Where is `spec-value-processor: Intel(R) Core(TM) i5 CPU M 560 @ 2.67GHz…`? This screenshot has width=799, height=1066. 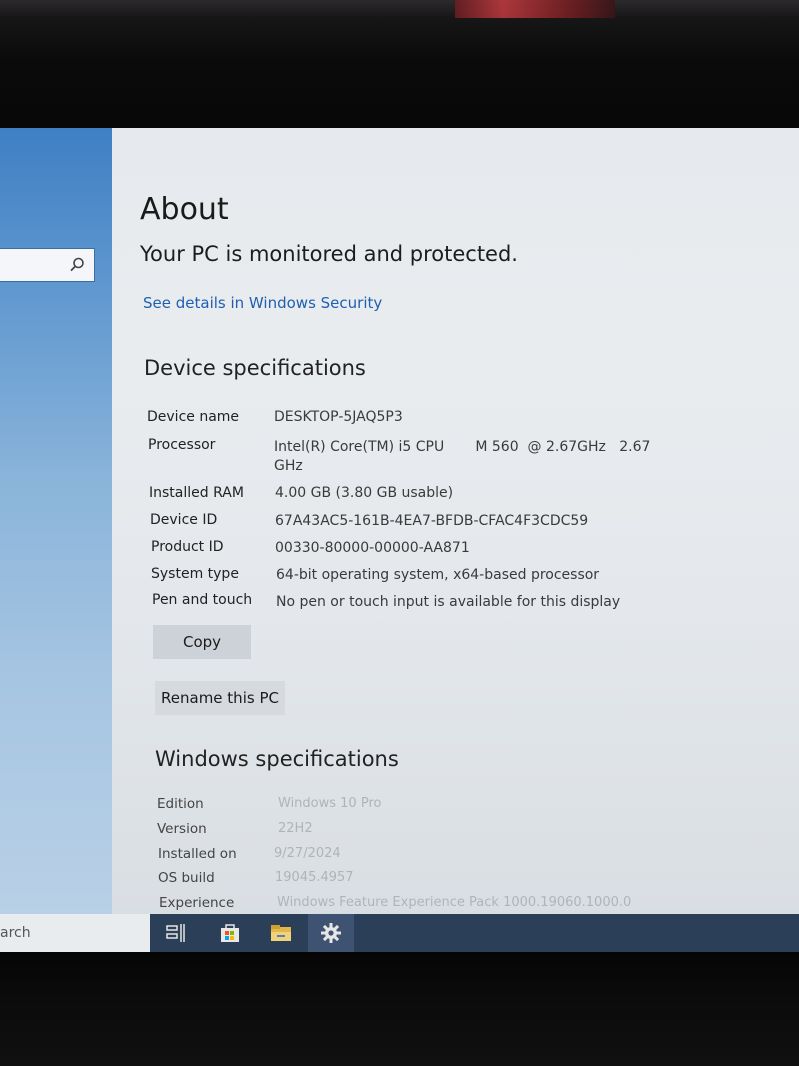 spec-value-processor: Intel(R) Core(TM) i5 CPU M 560 @ 2.67GHz… is located at coordinates (462, 447).